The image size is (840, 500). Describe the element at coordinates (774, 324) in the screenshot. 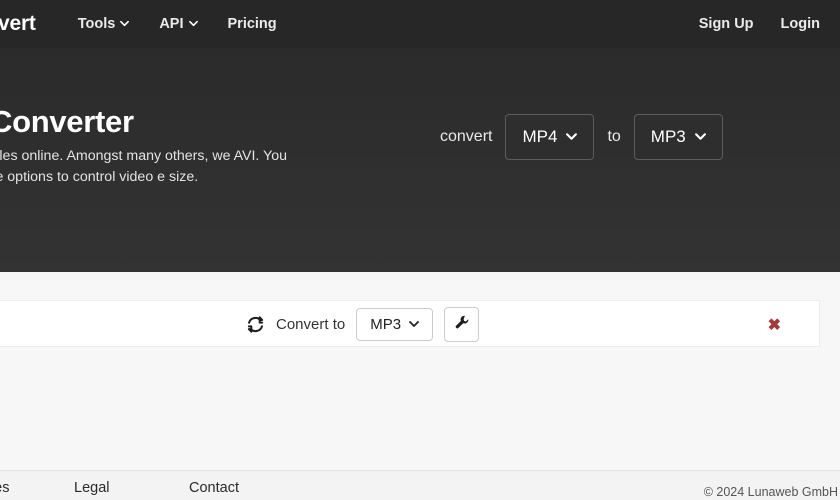

I see `remove-file-button: ✖` at that location.